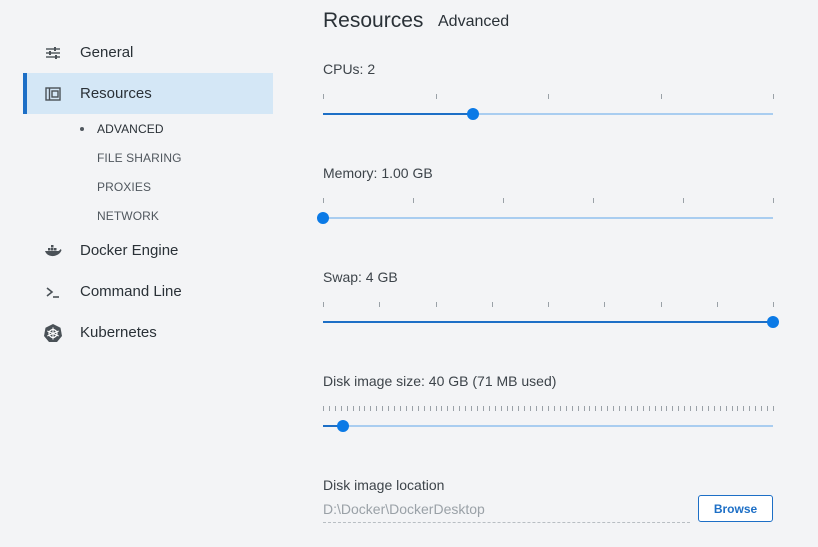  I want to click on subnav-file-sharing: FILE SHARING, so click(139, 158).